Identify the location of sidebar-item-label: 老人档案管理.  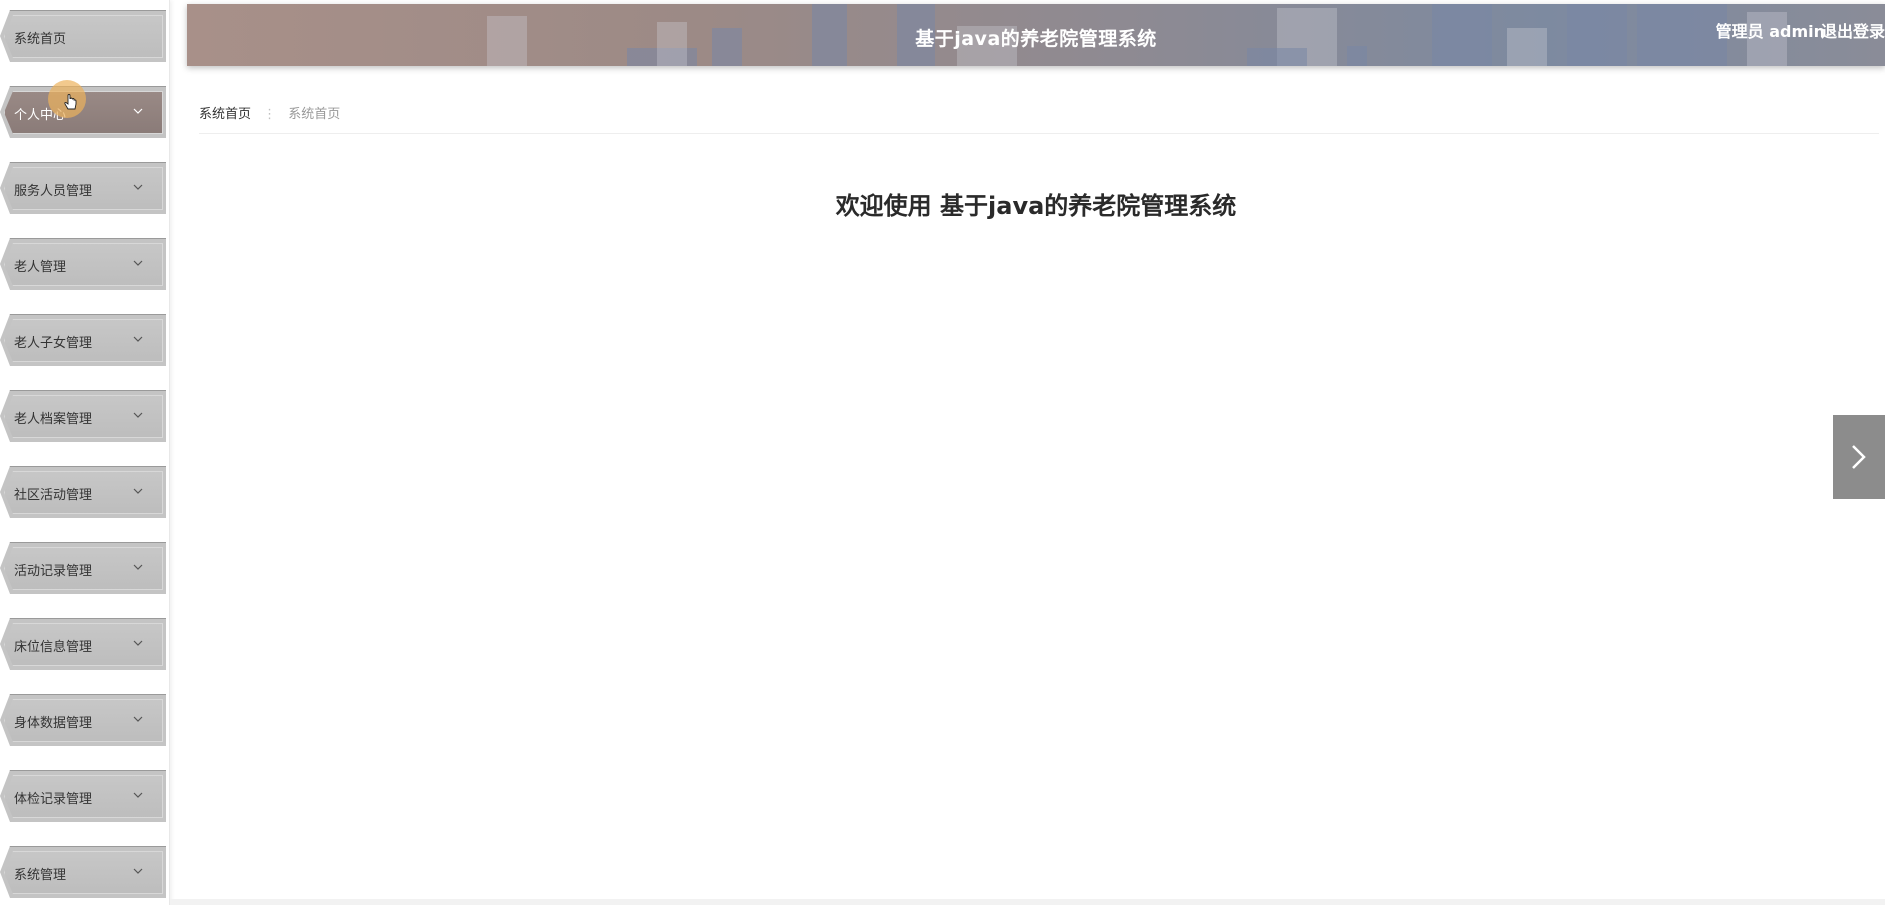
(53, 419).